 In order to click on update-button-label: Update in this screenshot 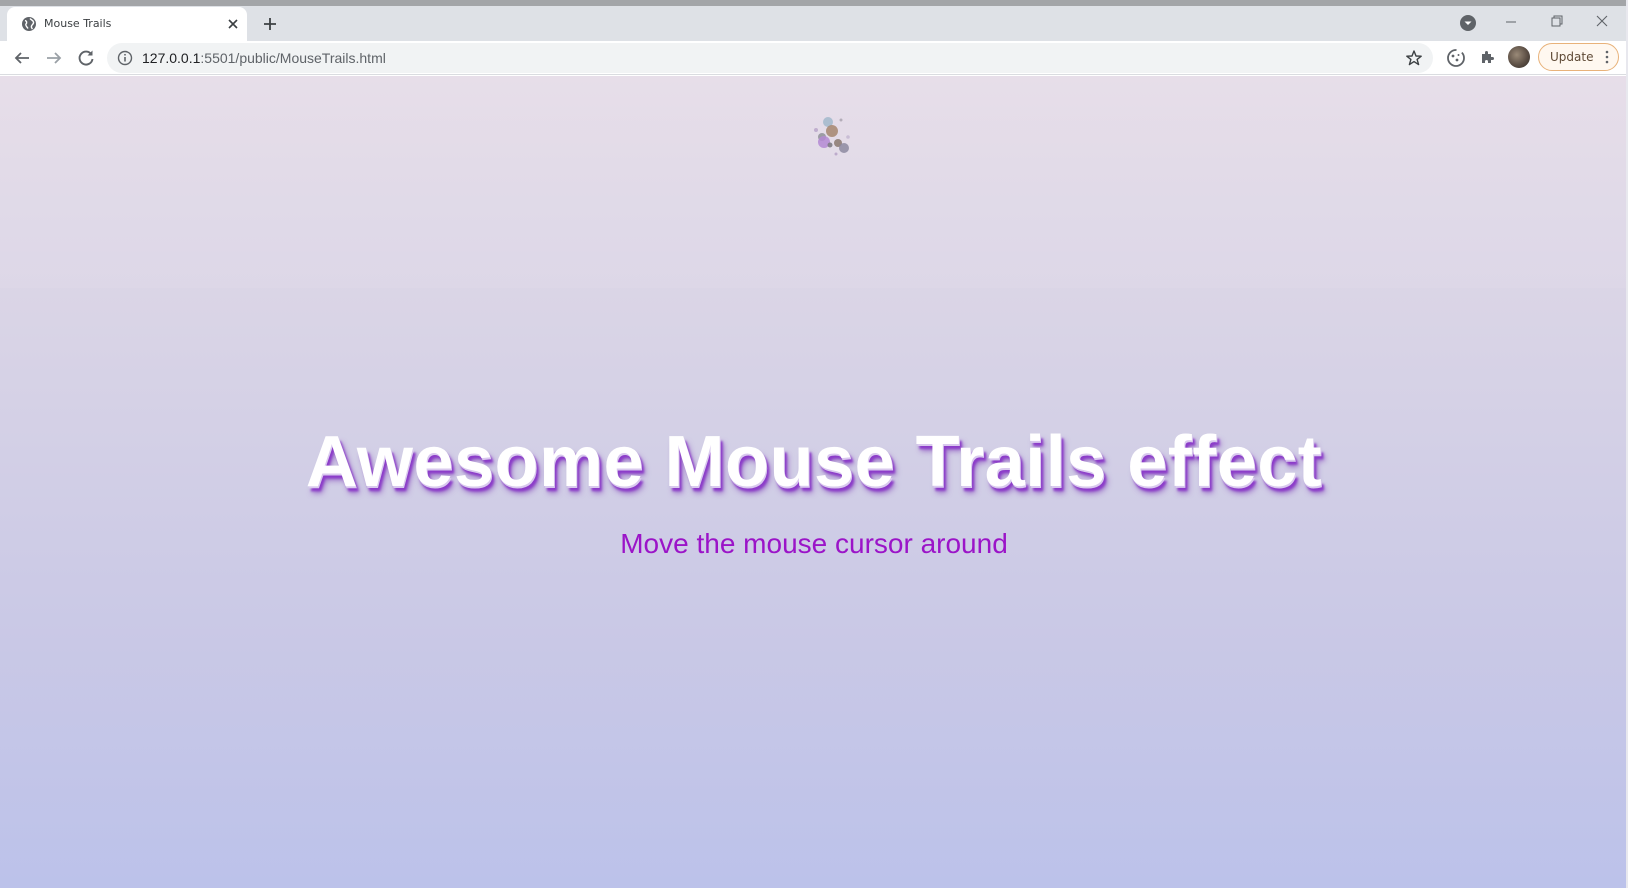, I will do `click(1572, 57)`.